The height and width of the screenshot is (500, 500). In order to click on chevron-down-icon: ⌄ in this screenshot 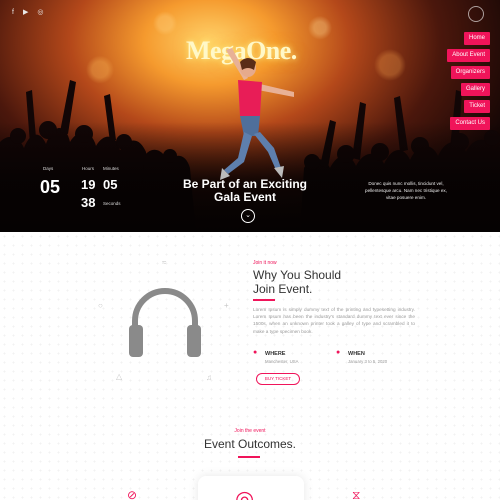, I will do `click(248, 215)`.